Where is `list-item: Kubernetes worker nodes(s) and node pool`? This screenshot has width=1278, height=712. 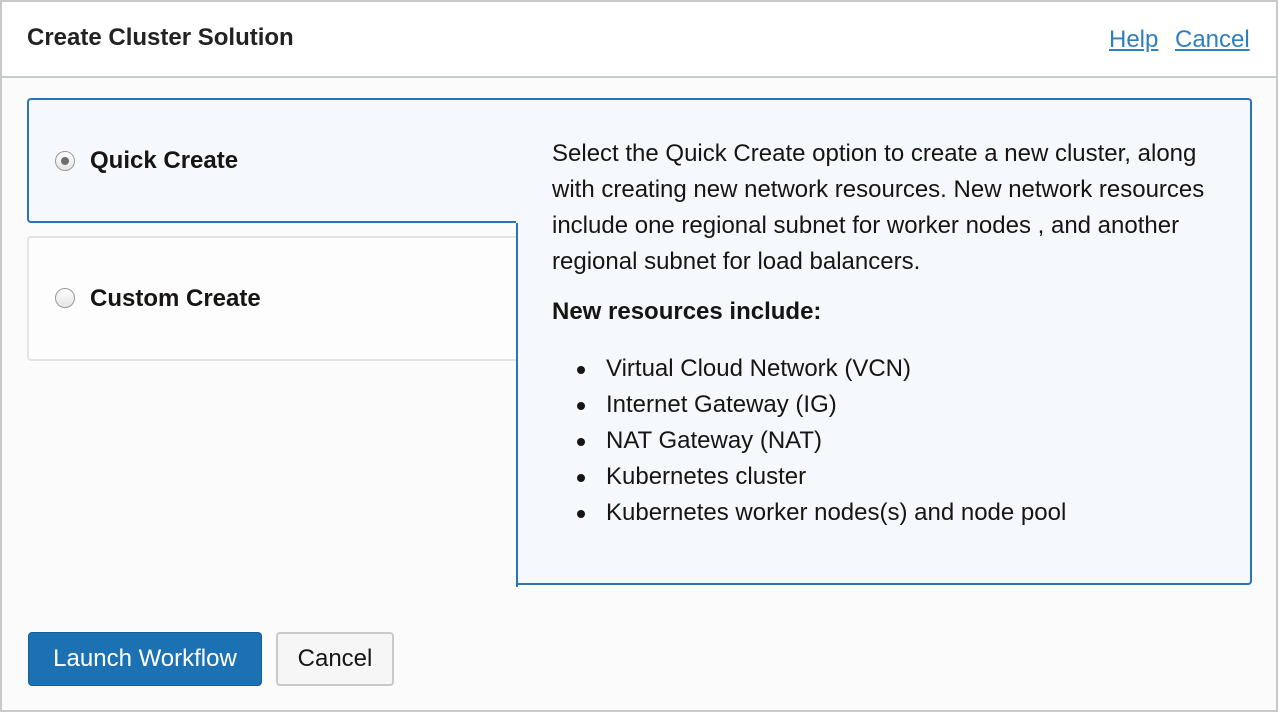
list-item: Kubernetes worker nodes(s) and node pool is located at coordinates (809, 513).